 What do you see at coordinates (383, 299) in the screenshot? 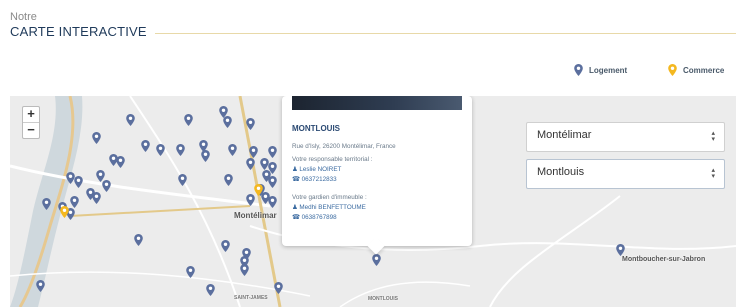
I see `map-label-montlouis: MONTLOUIS` at bounding box center [383, 299].